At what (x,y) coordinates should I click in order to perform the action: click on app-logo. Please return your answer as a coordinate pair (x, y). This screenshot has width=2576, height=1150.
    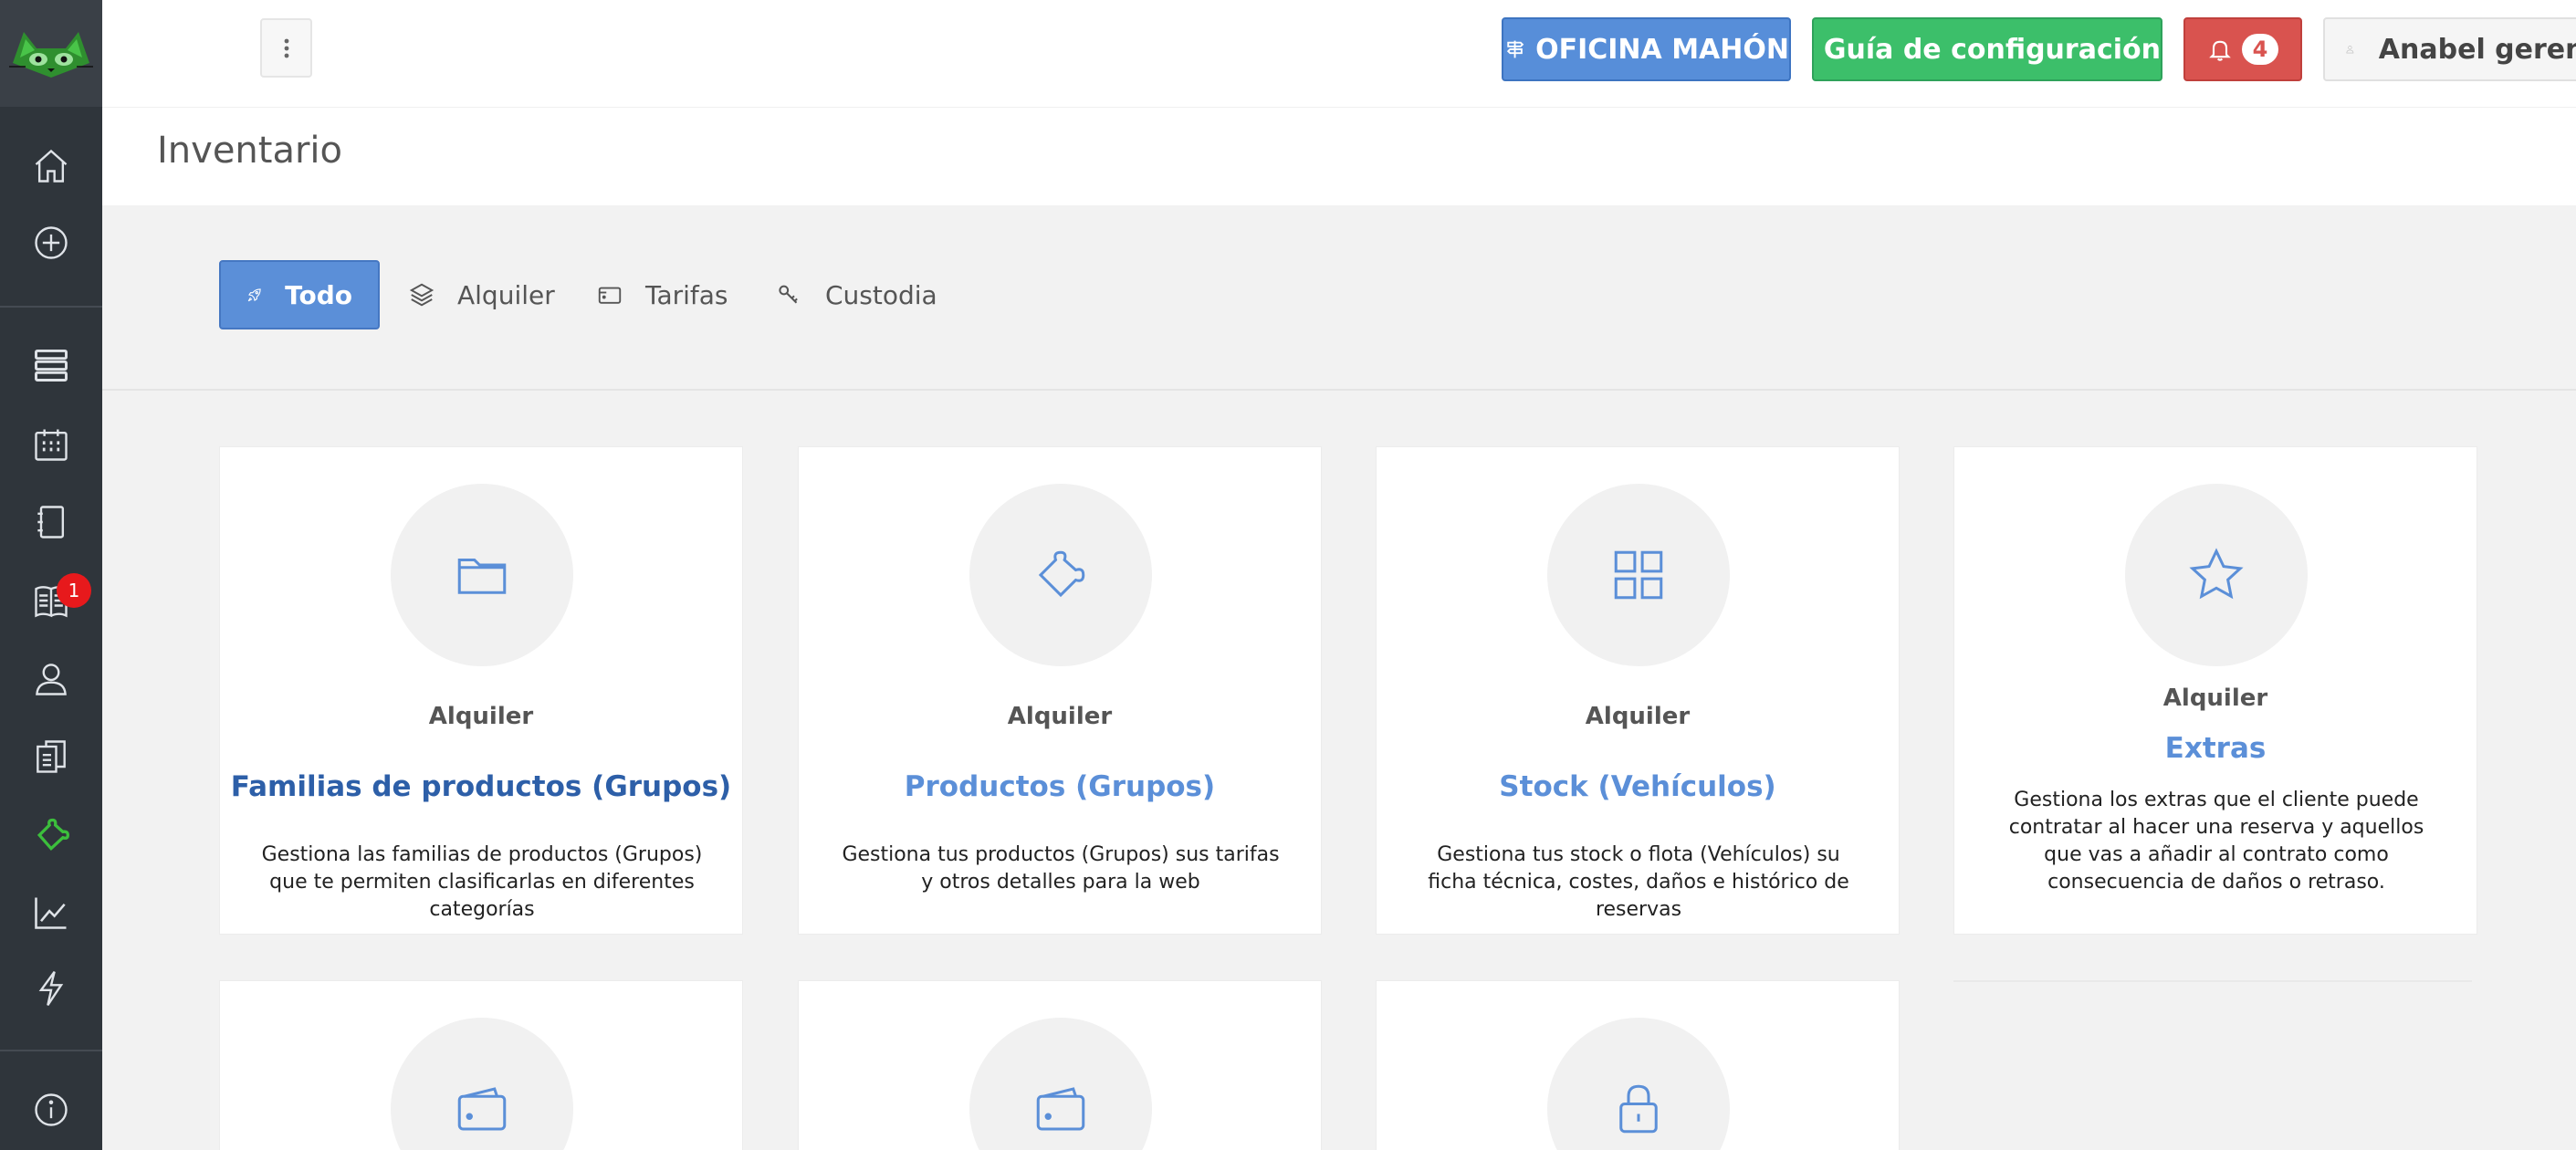
    Looking at the image, I should click on (51, 53).